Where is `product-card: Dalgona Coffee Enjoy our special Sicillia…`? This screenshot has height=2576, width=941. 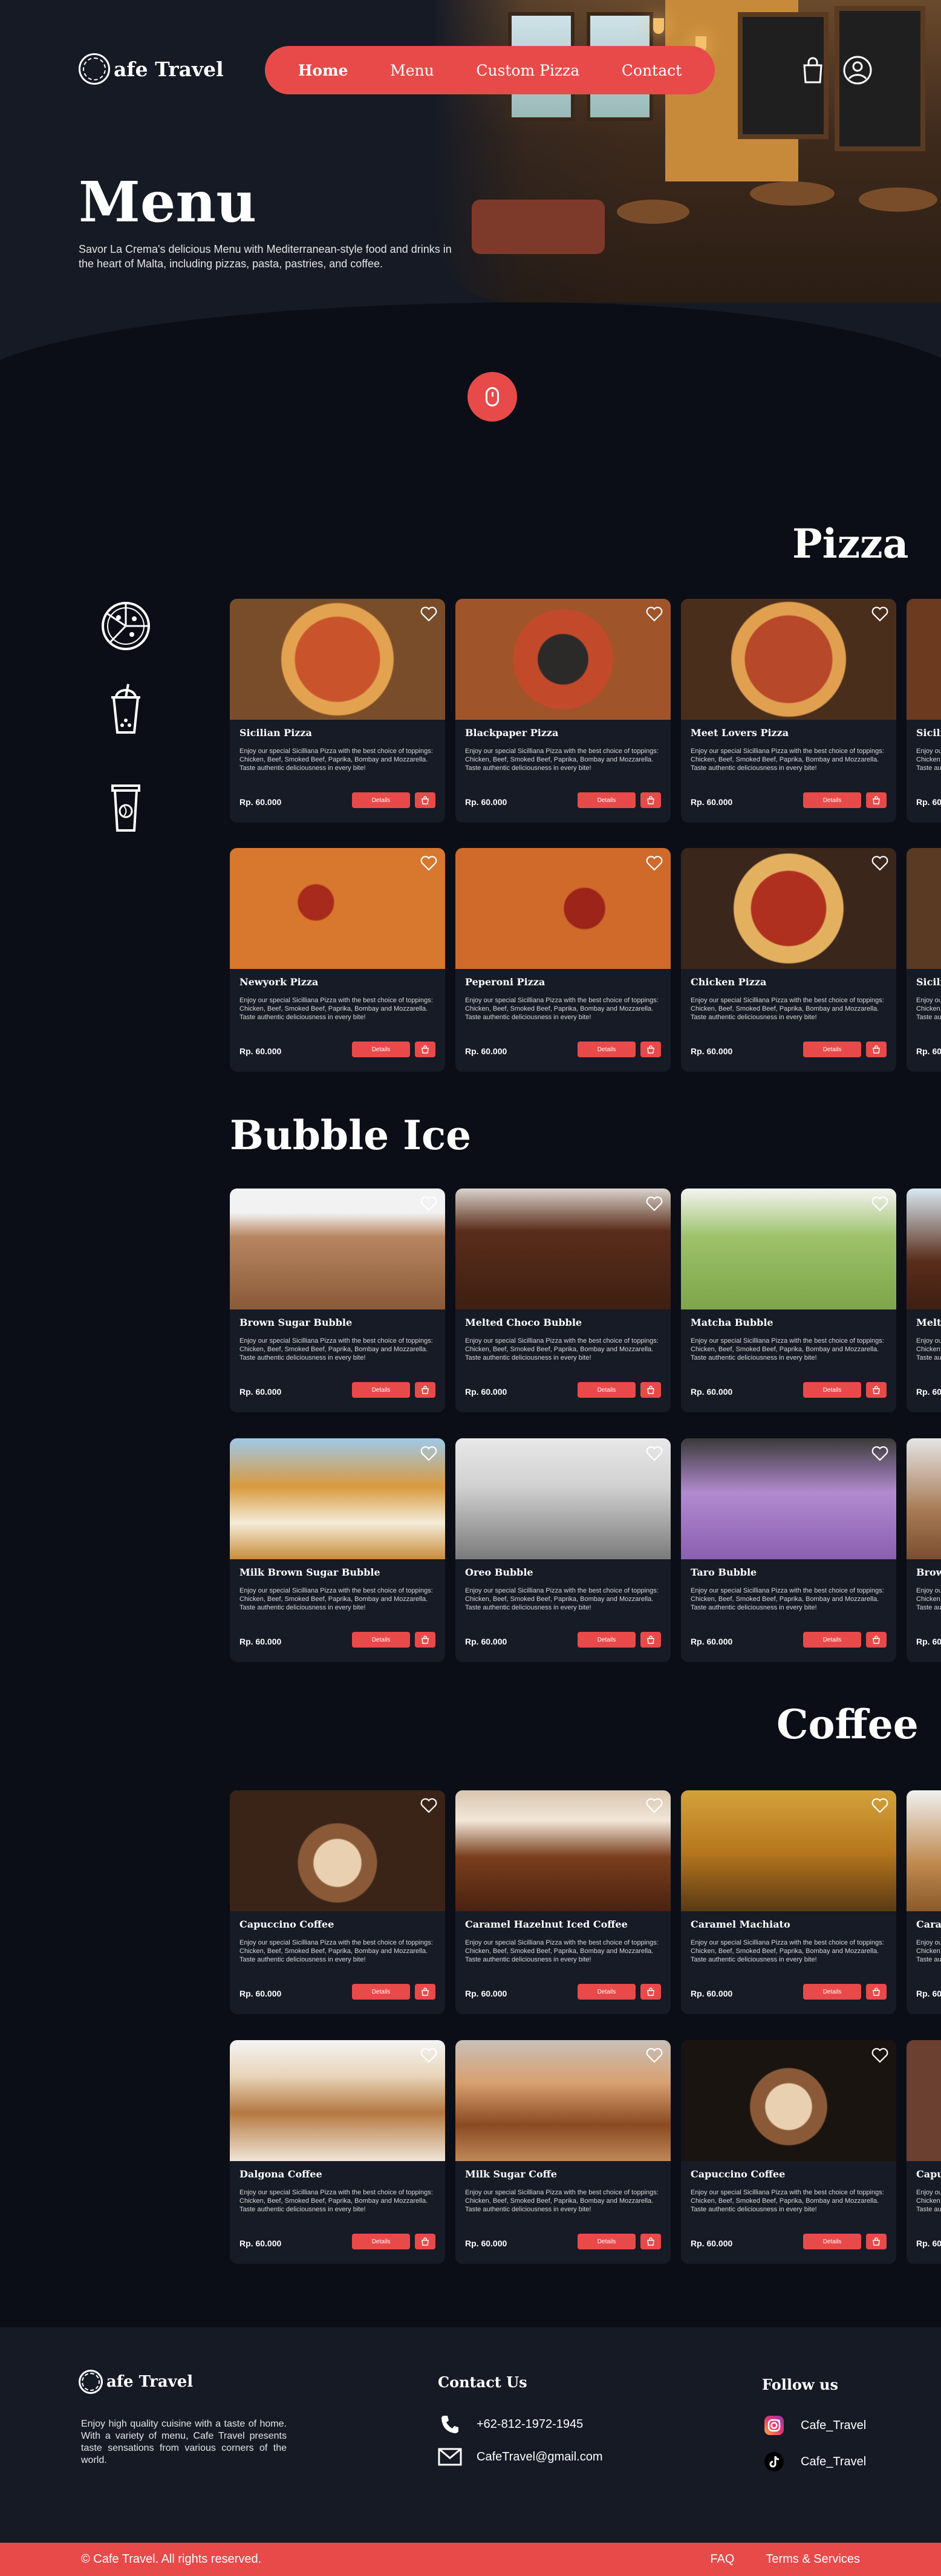 product-card: Dalgona Coffee Enjoy our special Sicillia… is located at coordinates (337, 2152).